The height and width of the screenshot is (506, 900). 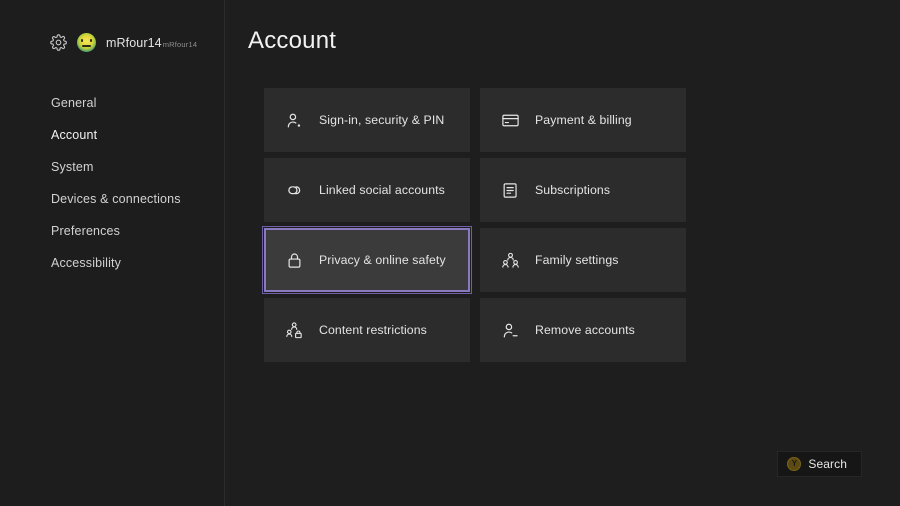 I want to click on tile-payment-billing: Payment & billing, so click(x=583, y=120).